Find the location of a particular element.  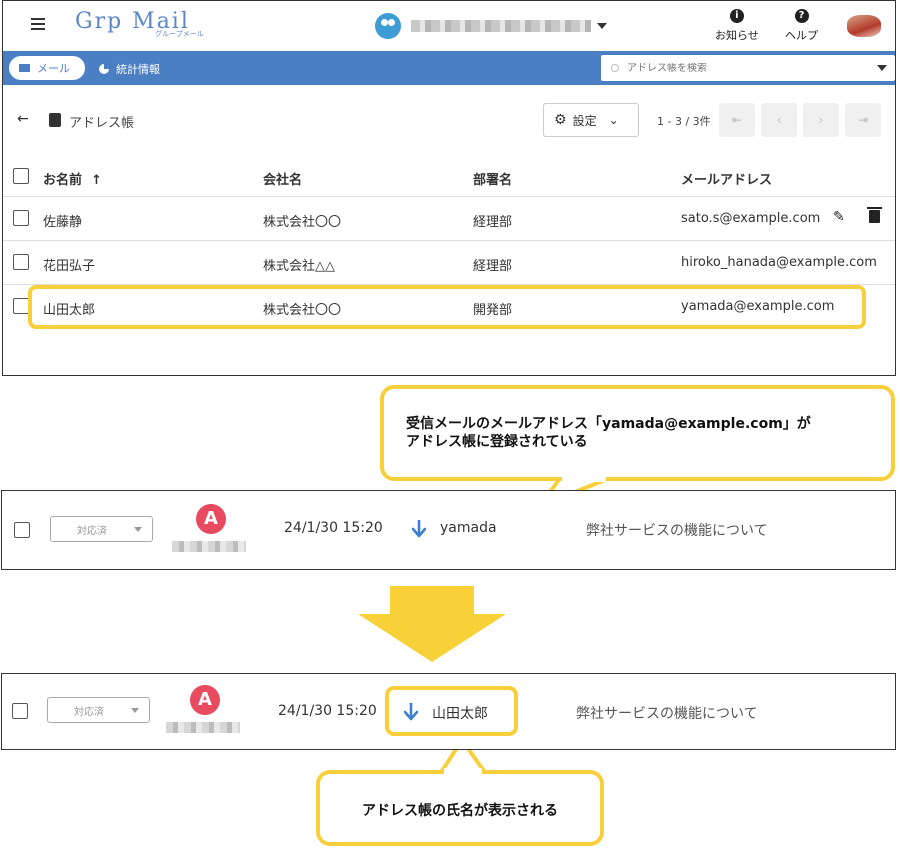

help-label: ヘルプ is located at coordinates (801, 35).